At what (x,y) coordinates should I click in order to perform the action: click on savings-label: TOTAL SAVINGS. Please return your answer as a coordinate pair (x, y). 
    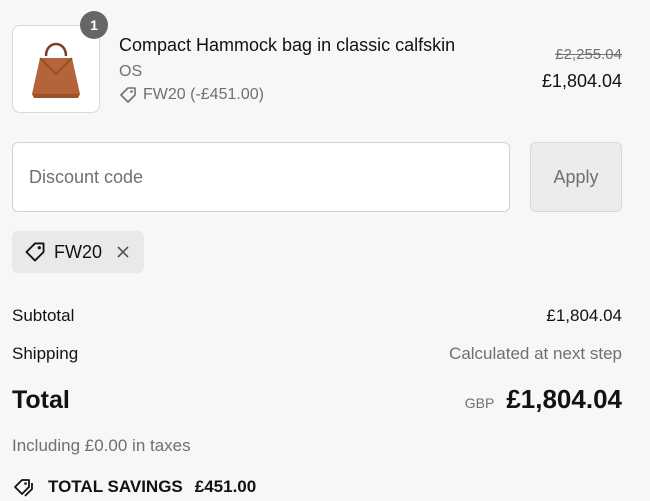
    Looking at the image, I should click on (115, 486).